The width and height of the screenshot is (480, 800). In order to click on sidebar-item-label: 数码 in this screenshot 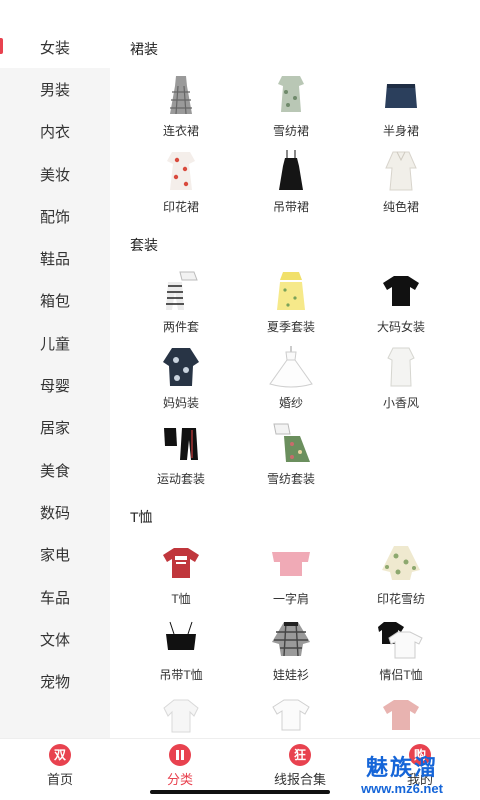, I will do `click(55, 513)`.